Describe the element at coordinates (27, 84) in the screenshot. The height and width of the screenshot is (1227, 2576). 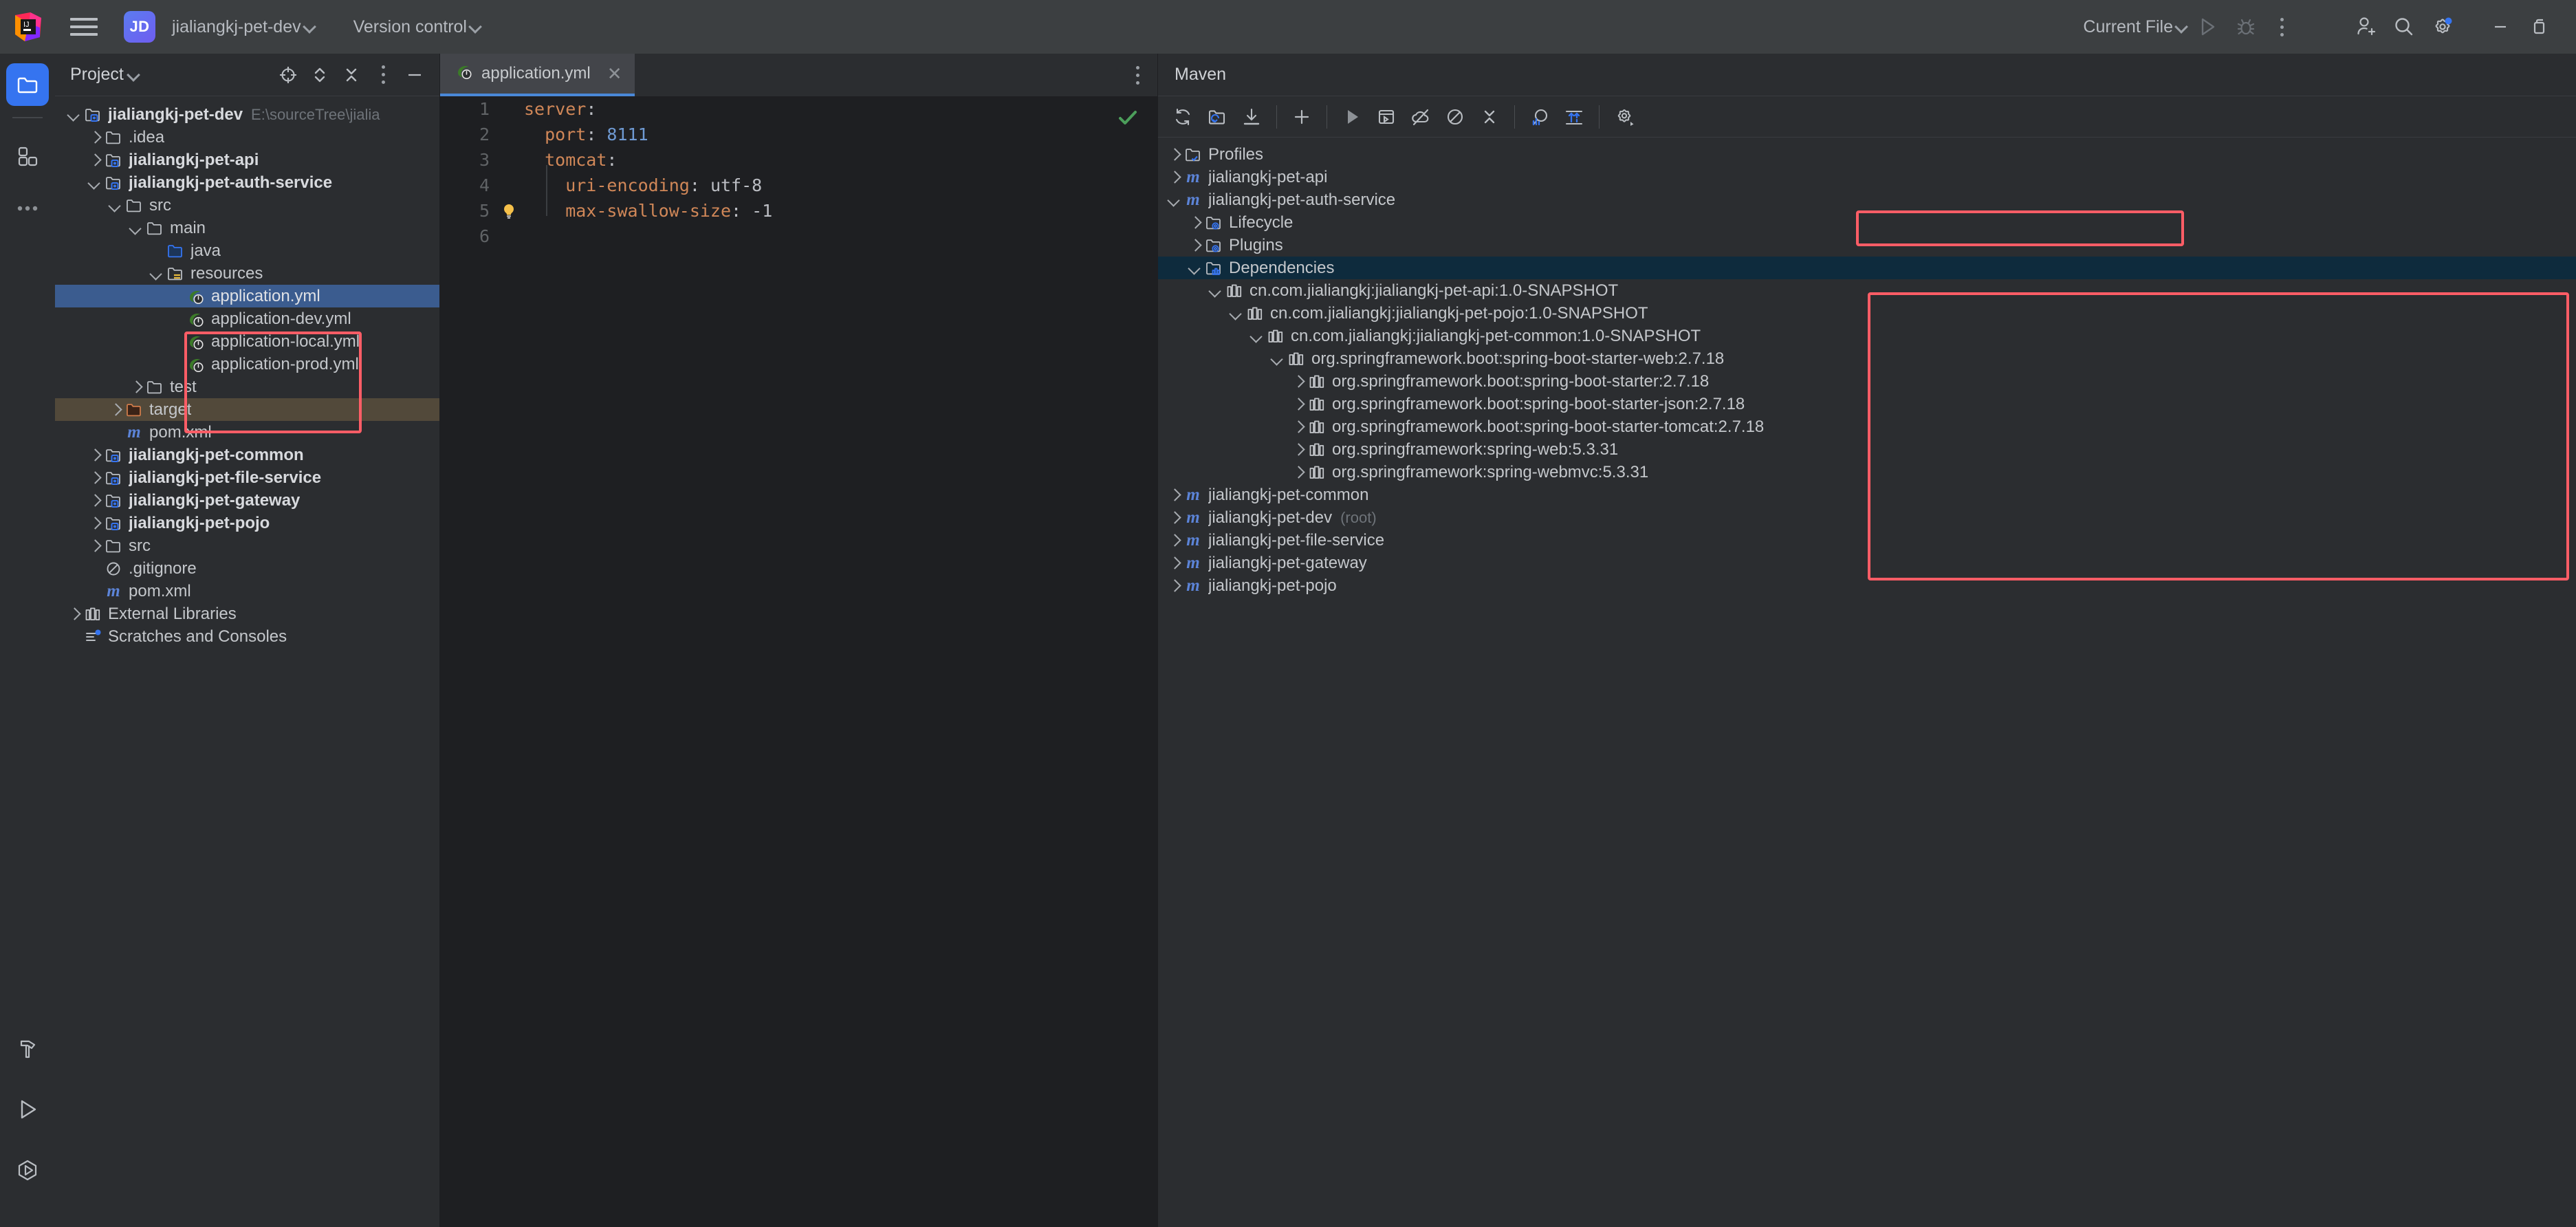
I see `sidebar-item-project` at that location.